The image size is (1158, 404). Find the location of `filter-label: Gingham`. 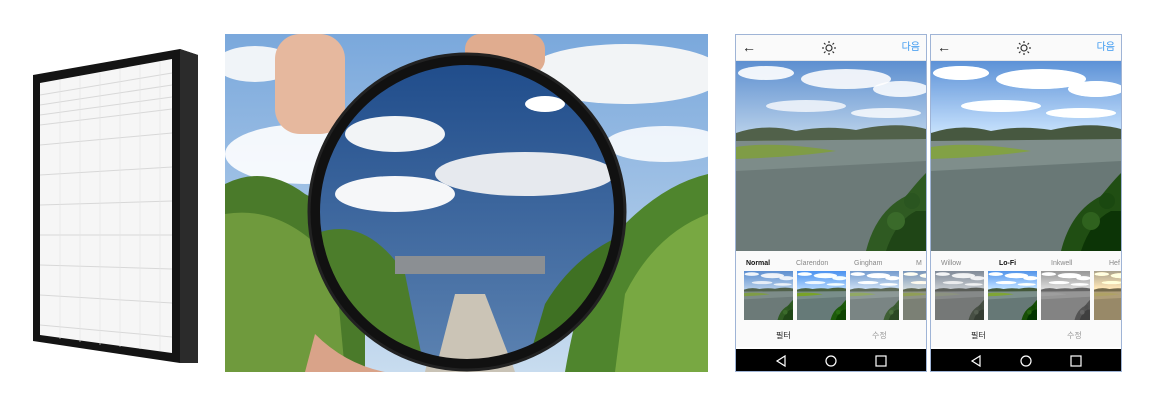

filter-label: Gingham is located at coordinates (868, 264).